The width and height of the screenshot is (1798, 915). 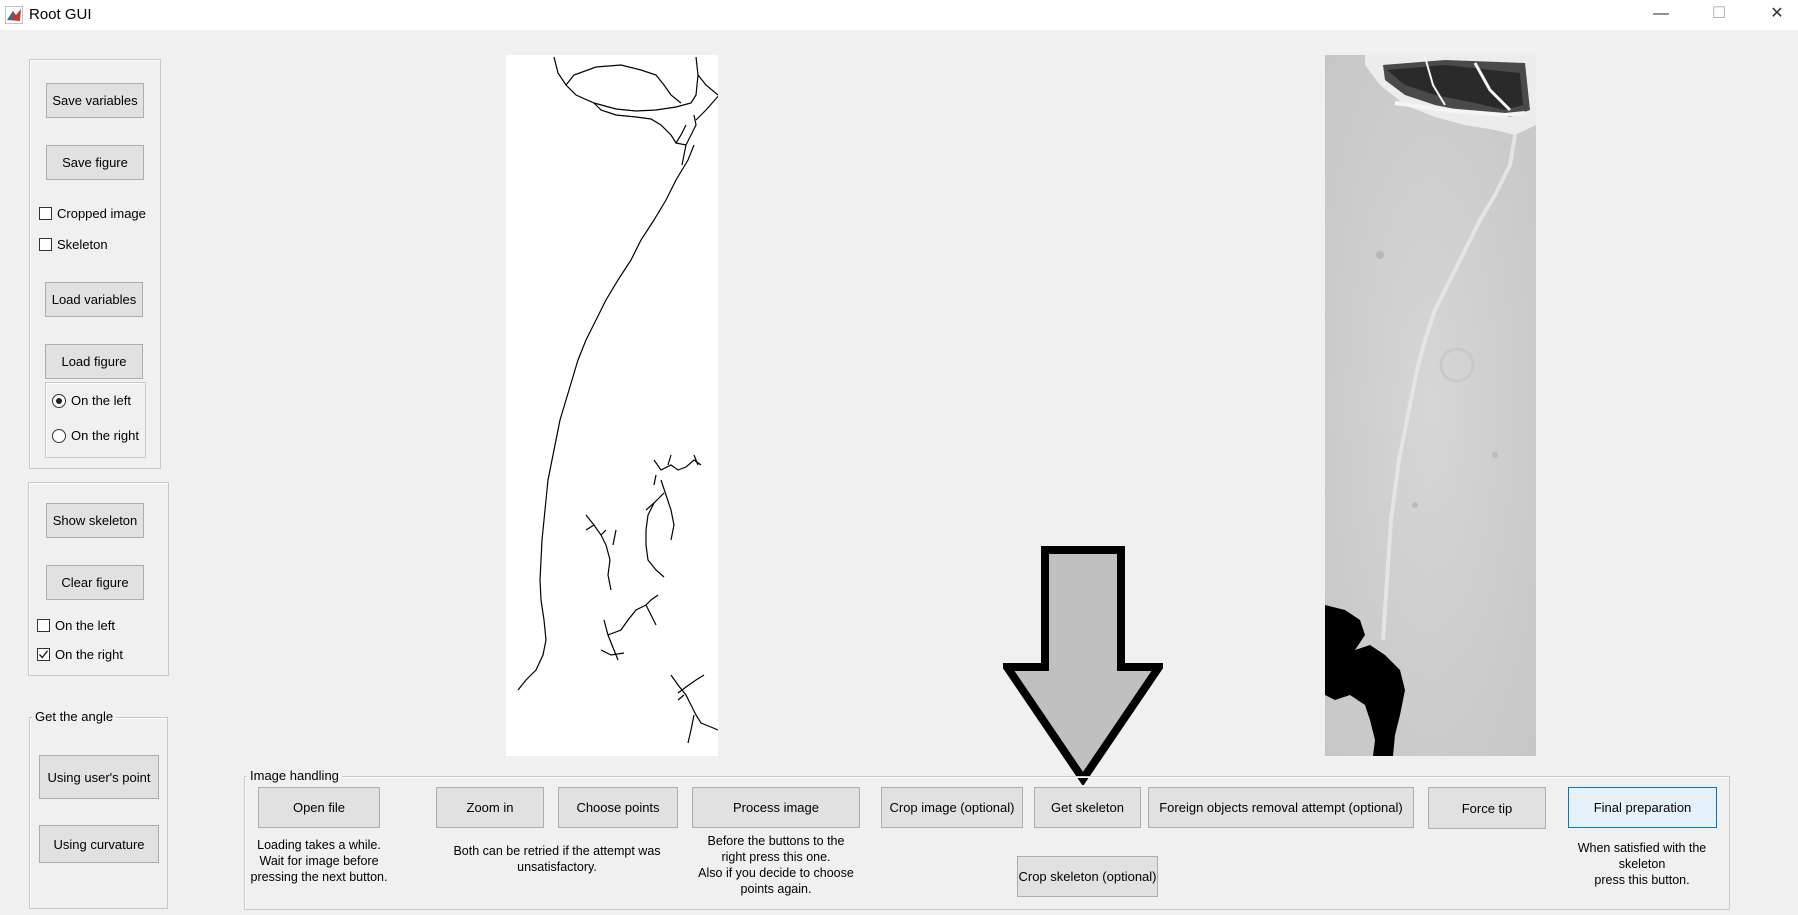 I want to click on angle-panel-title: Get the angle, so click(x=74, y=716).